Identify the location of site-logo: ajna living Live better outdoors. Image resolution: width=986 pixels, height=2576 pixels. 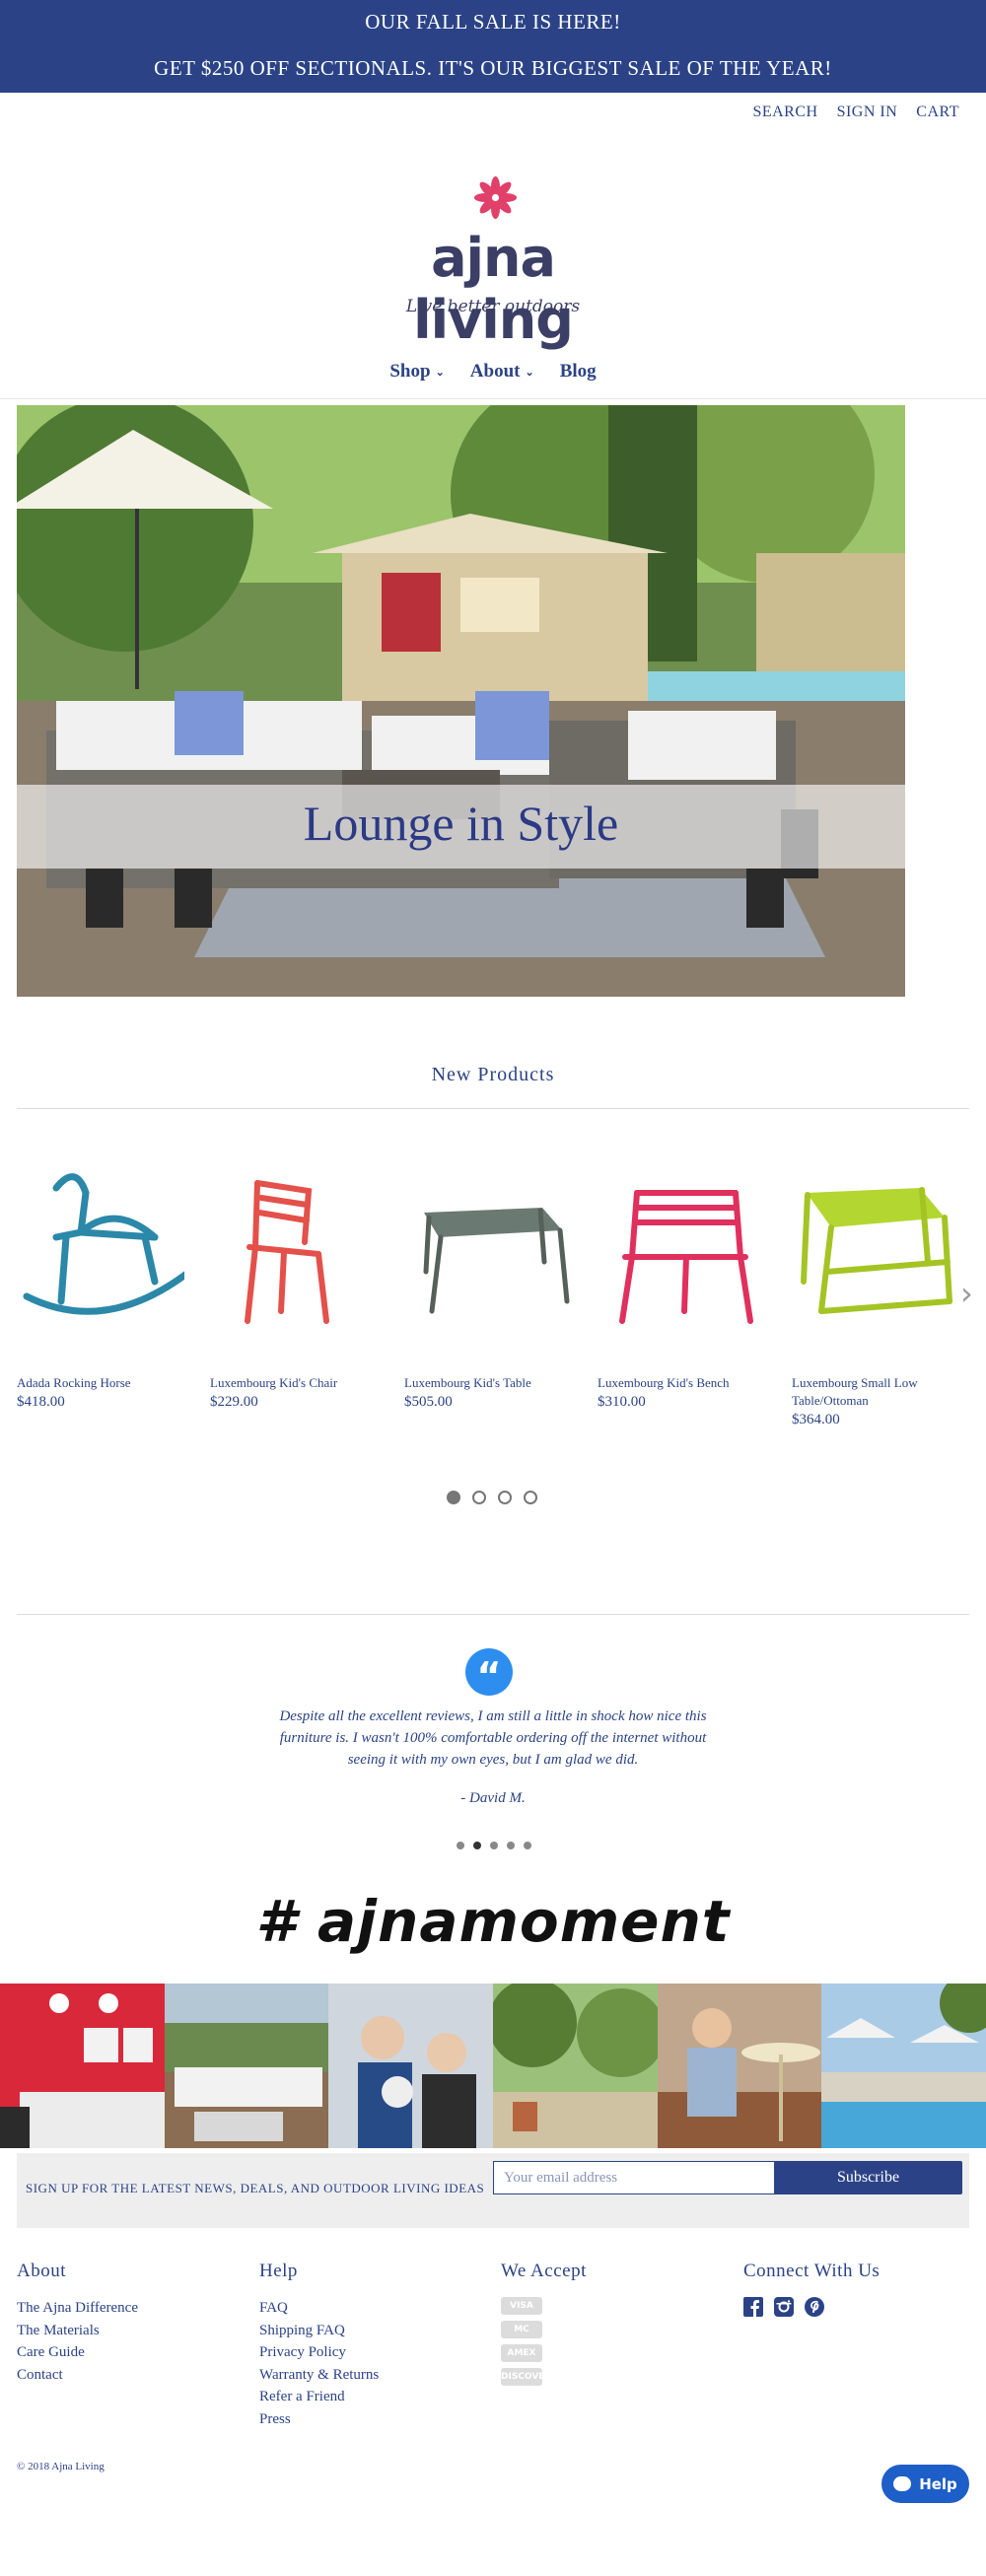
(493, 263).